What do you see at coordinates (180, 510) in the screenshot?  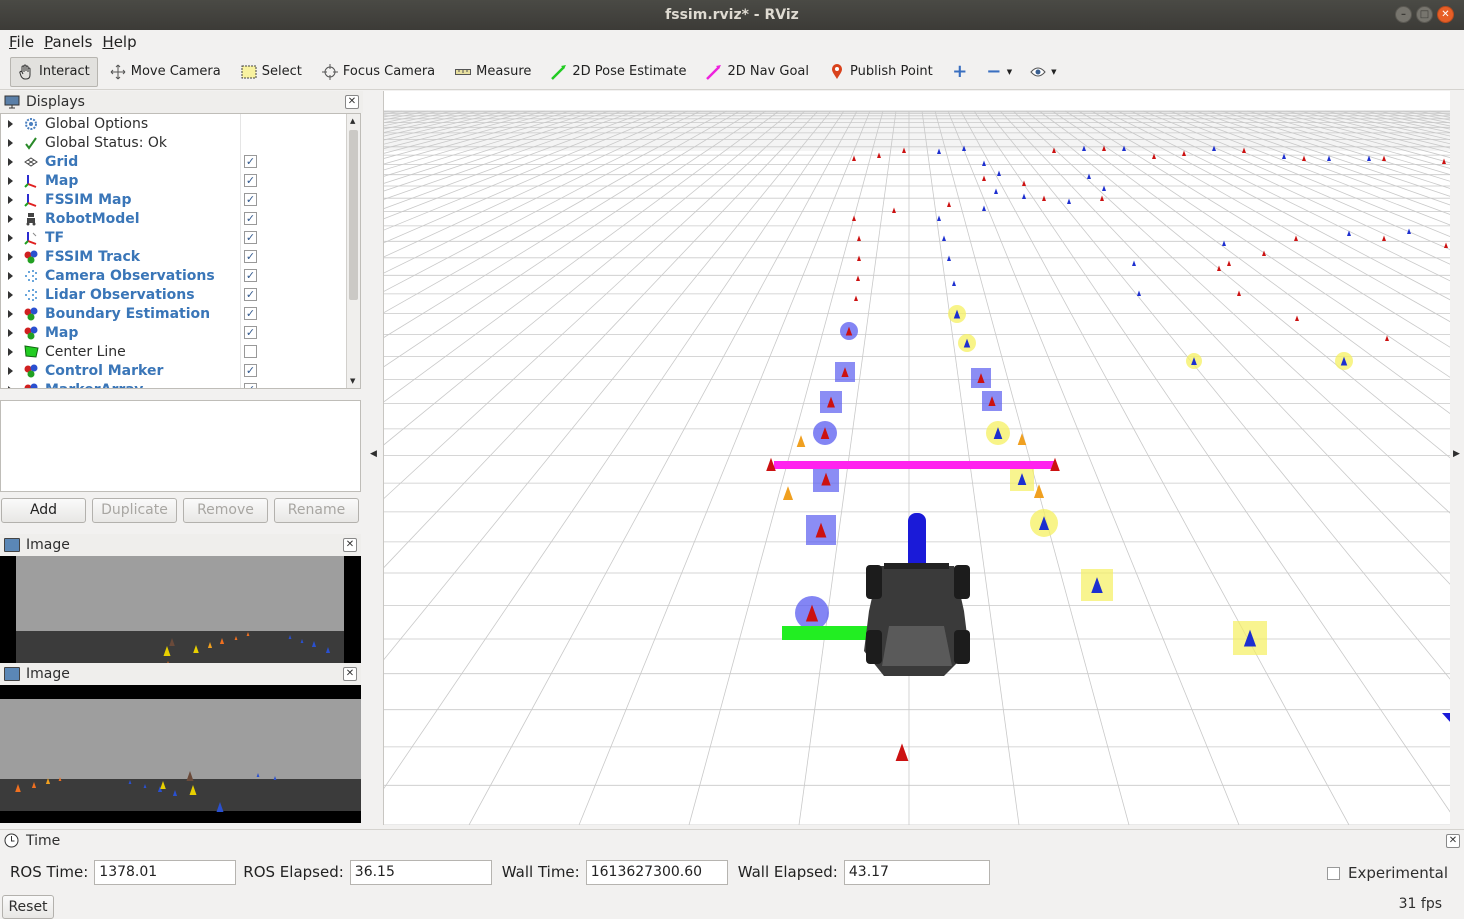 I see `displays-button-row: Add Duplicate Remove Rename` at bounding box center [180, 510].